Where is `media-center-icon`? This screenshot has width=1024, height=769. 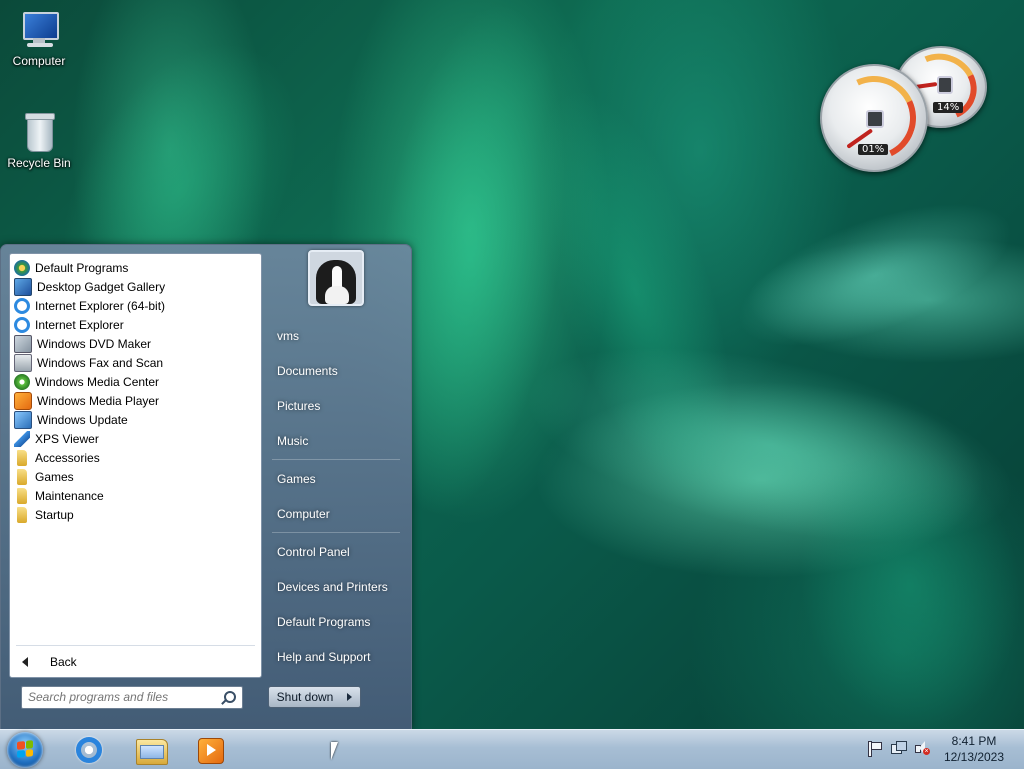
media-center-icon is located at coordinates (22, 381).